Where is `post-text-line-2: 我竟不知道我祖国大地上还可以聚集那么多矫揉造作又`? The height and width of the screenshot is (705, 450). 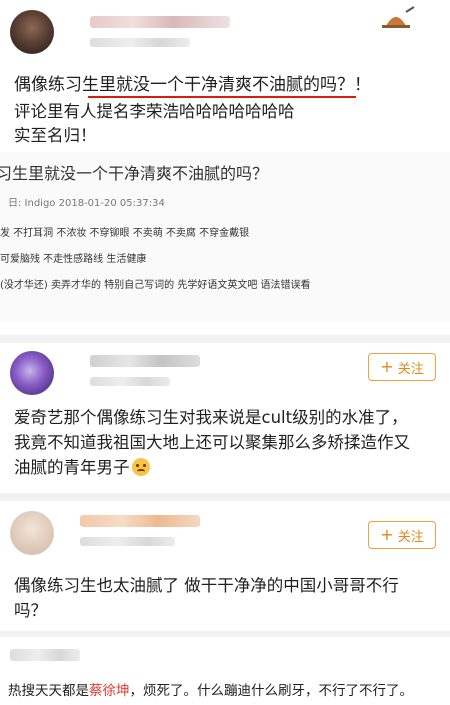 post-text-line-2: 我竟不知道我祖国大地上还可以聚集那么多矫揉造作又 is located at coordinates (212, 442).